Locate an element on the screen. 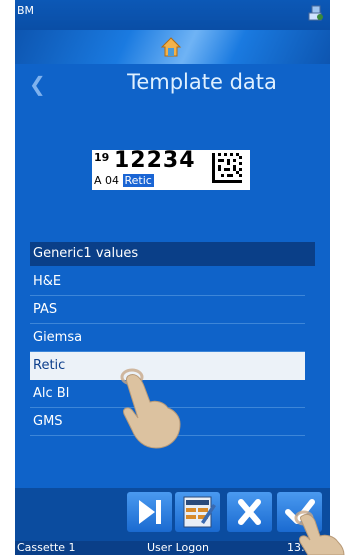  page-title: Template data is located at coordinates (202, 82).